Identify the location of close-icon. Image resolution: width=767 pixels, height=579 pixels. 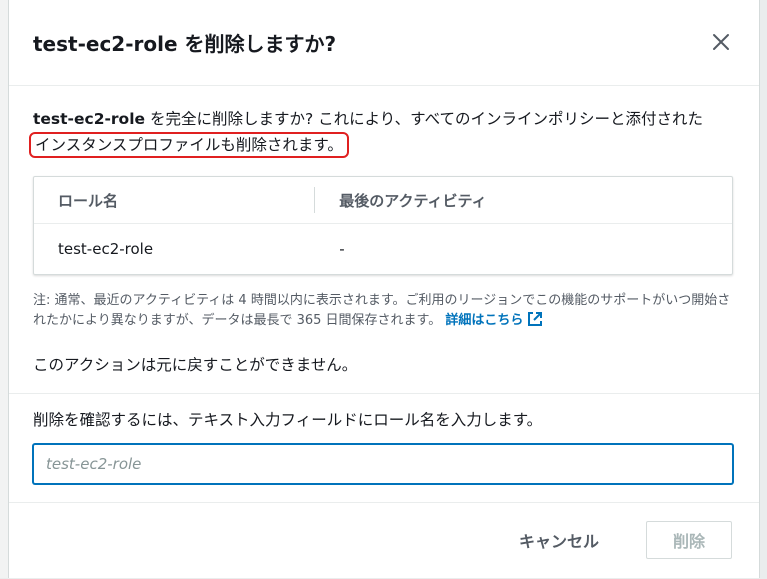
(721, 42).